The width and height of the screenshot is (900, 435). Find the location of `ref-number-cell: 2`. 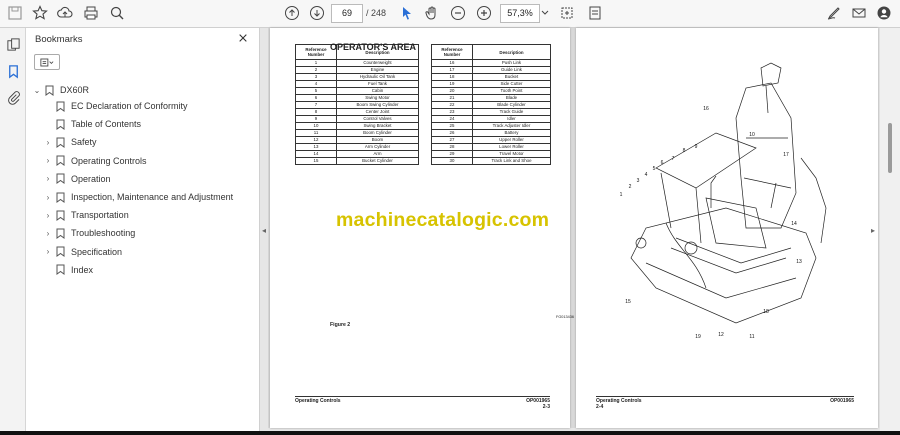

ref-number-cell: 2 is located at coordinates (316, 70).